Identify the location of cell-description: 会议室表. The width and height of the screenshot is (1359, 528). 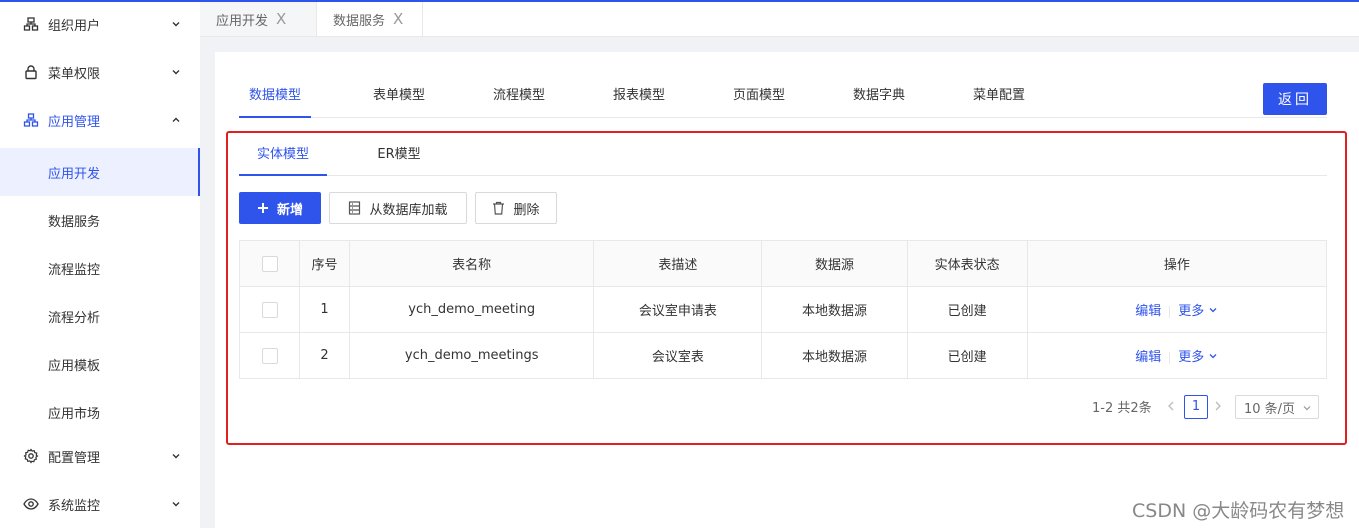
(678, 355).